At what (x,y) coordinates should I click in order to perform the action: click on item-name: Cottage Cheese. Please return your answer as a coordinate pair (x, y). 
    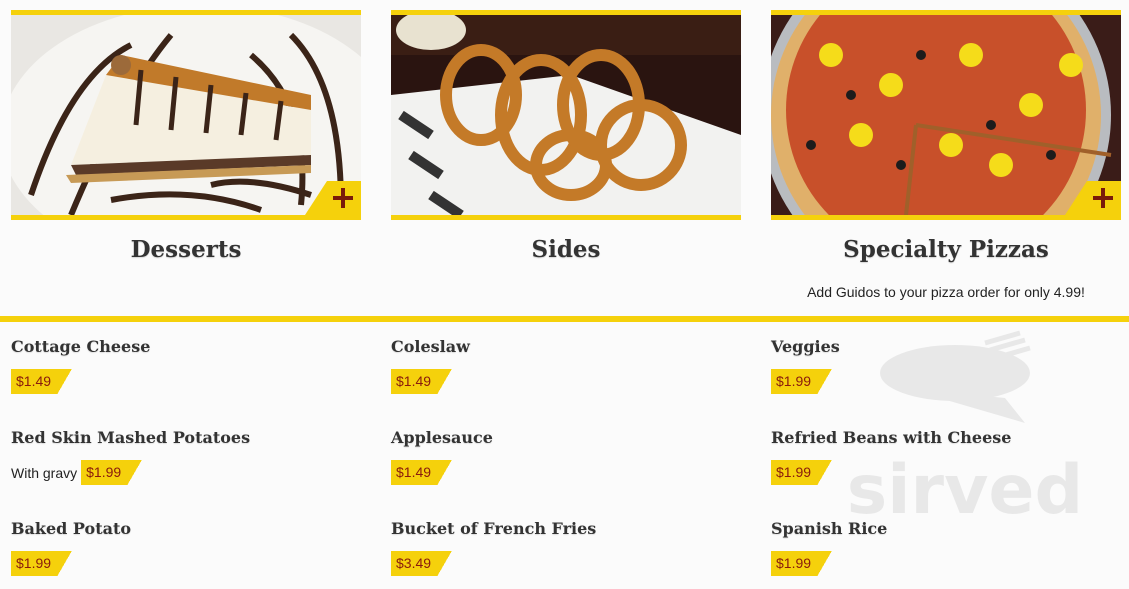
    Looking at the image, I should click on (81, 346).